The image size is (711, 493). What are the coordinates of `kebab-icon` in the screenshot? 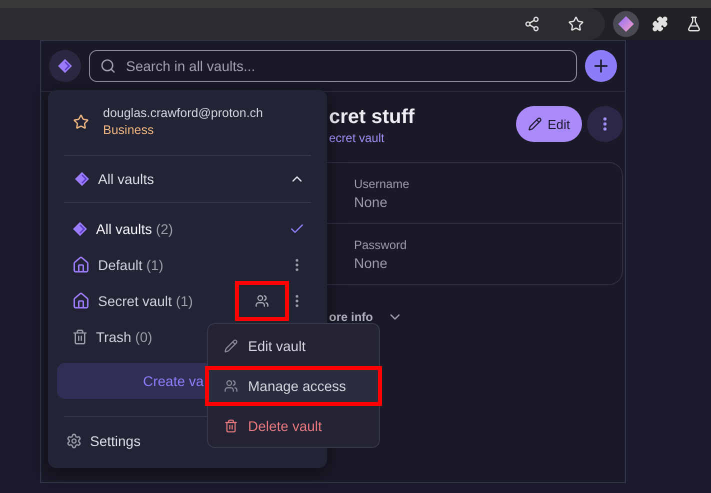 It's located at (605, 124).